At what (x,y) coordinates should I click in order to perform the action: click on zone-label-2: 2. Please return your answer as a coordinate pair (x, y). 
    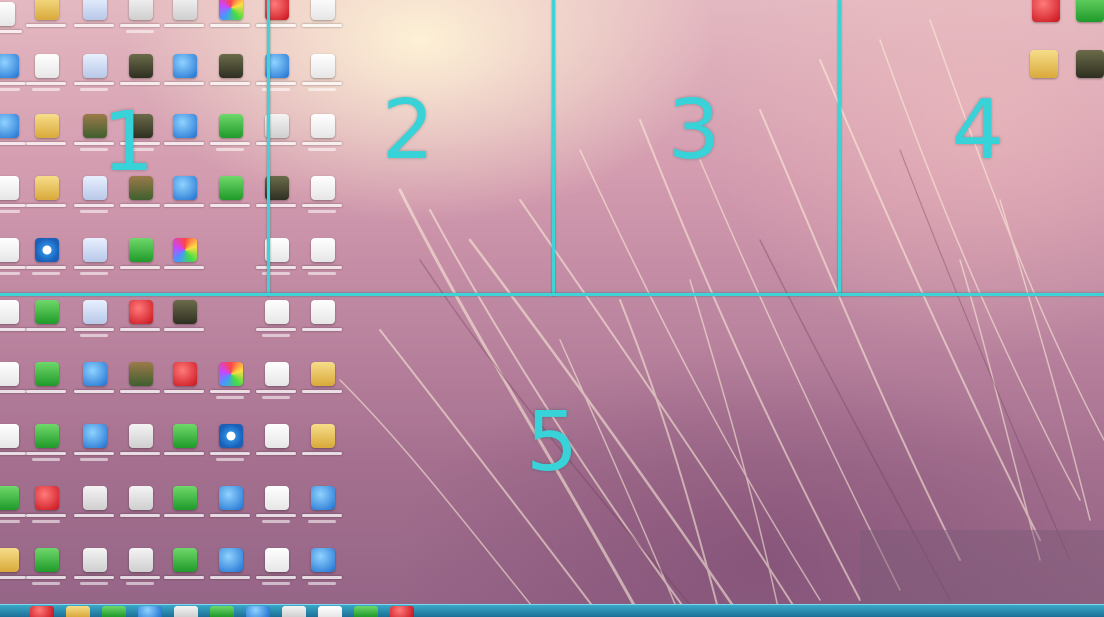
    Looking at the image, I should click on (408, 130).